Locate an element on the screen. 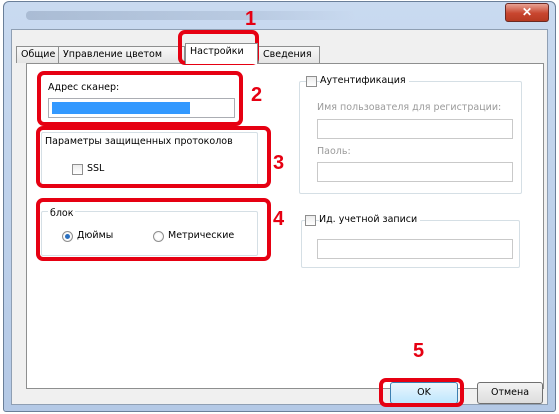  password-input is located at coordinates (415, 172).